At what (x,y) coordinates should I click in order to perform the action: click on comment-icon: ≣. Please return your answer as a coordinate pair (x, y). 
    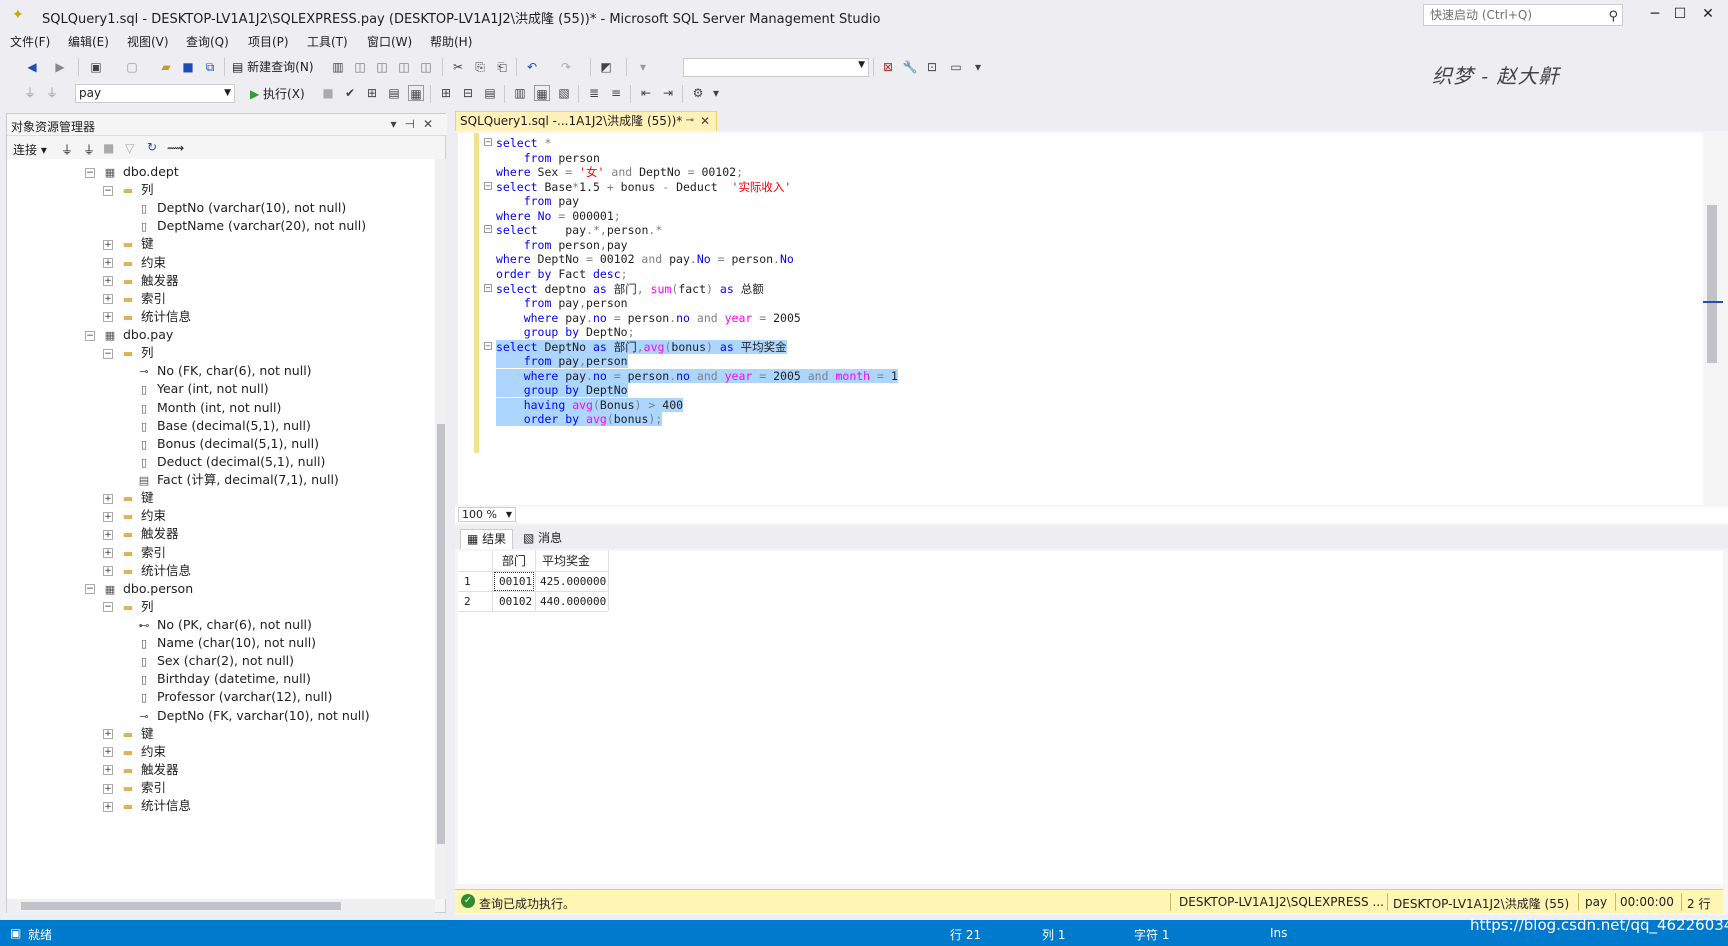
    Looking at the image, I should click on (594, 93).